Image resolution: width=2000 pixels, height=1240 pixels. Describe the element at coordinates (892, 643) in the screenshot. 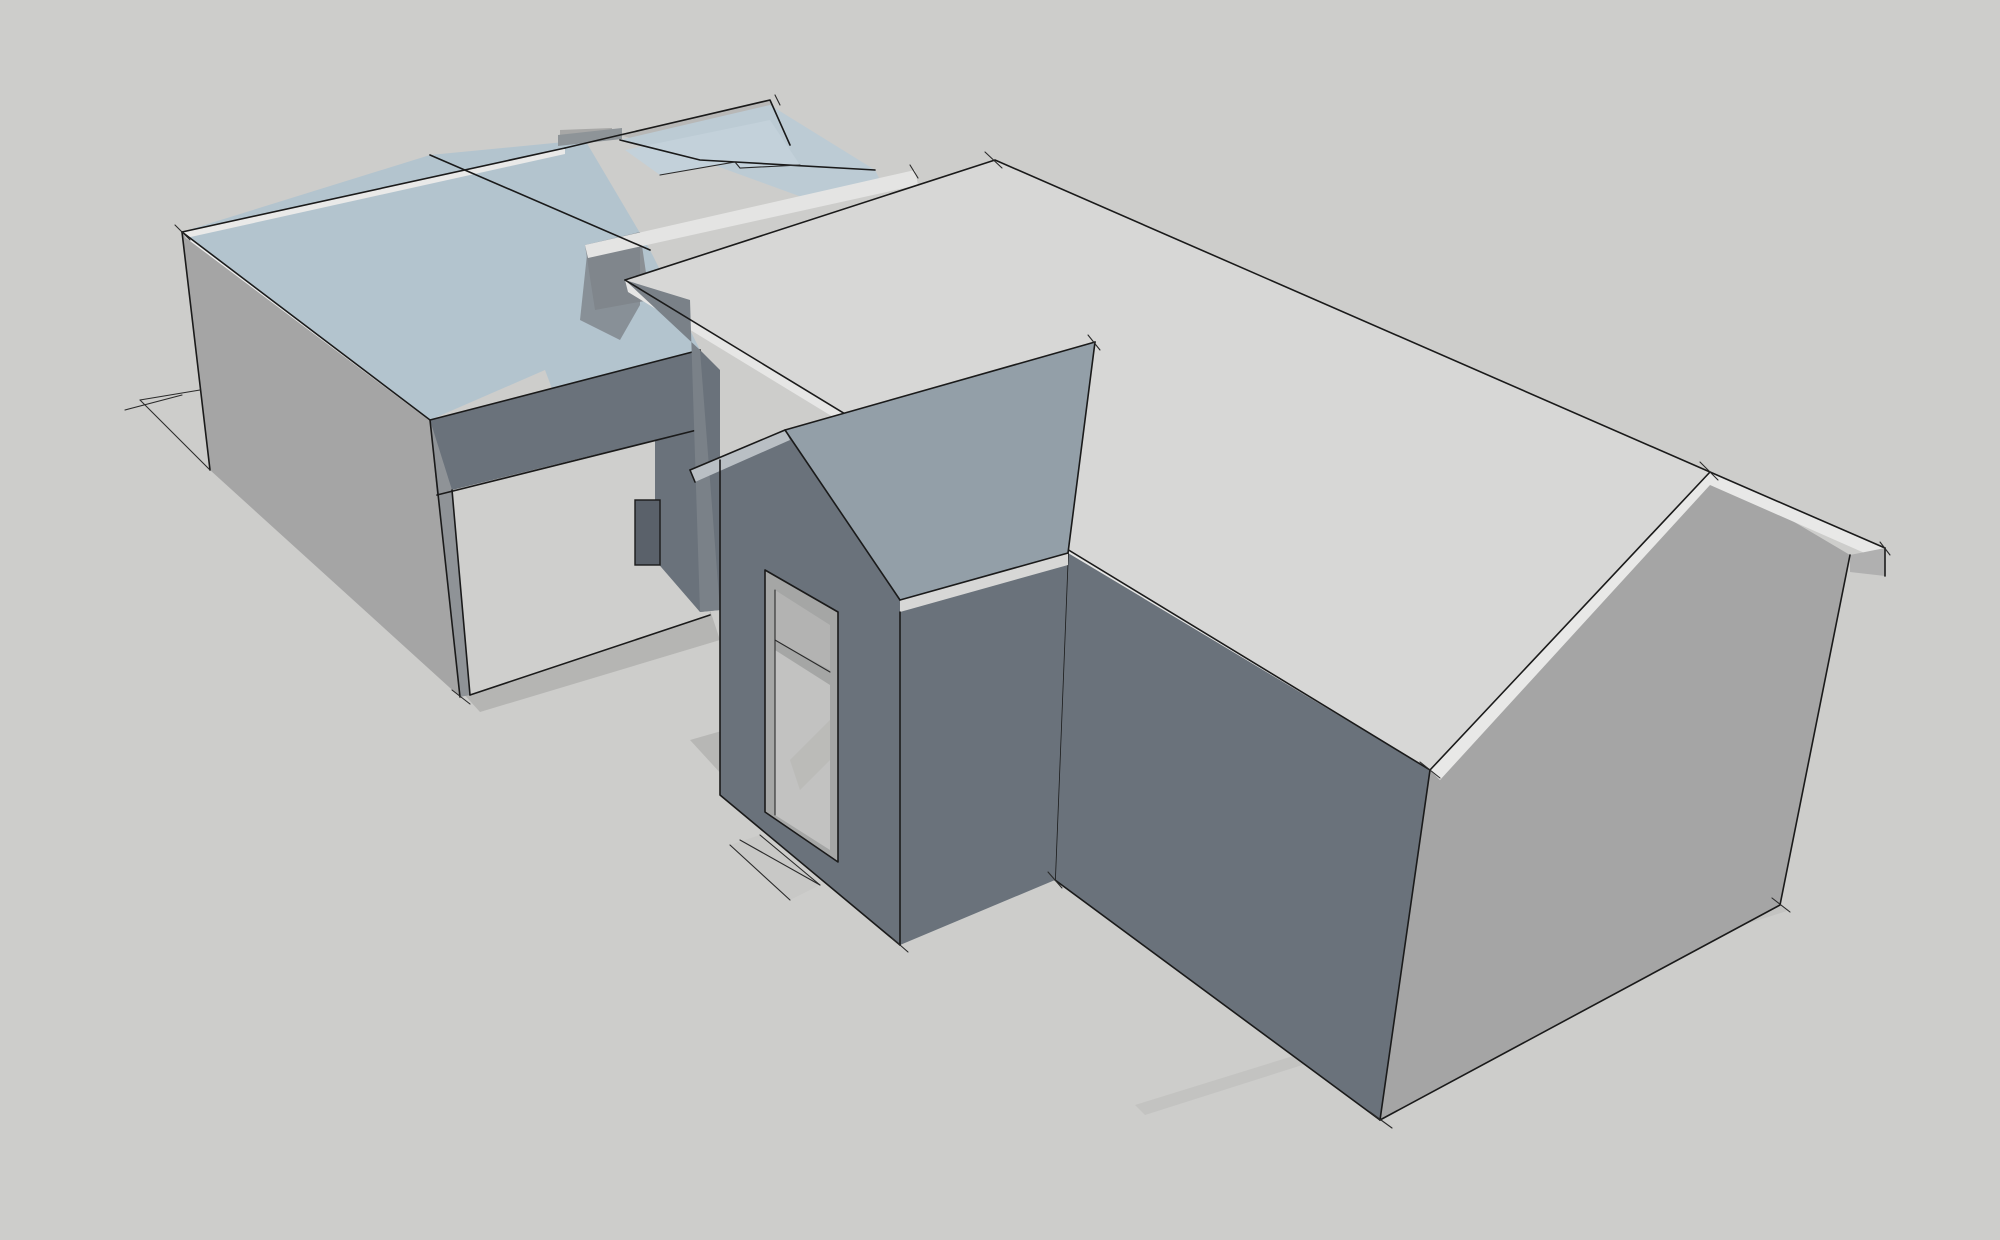

I see `entrance-porch` at that location.